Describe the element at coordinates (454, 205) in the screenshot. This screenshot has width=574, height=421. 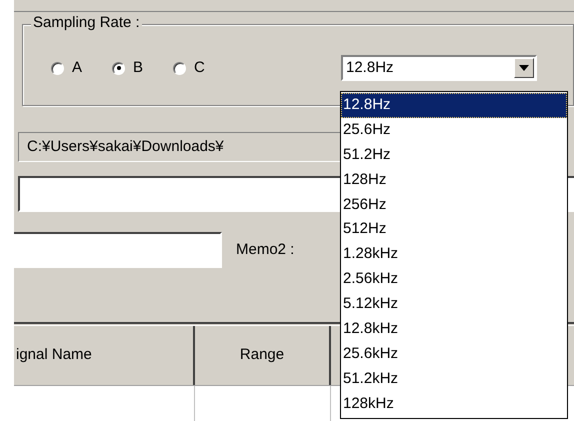
I see `dropdown-option: 256Hz` at that location.